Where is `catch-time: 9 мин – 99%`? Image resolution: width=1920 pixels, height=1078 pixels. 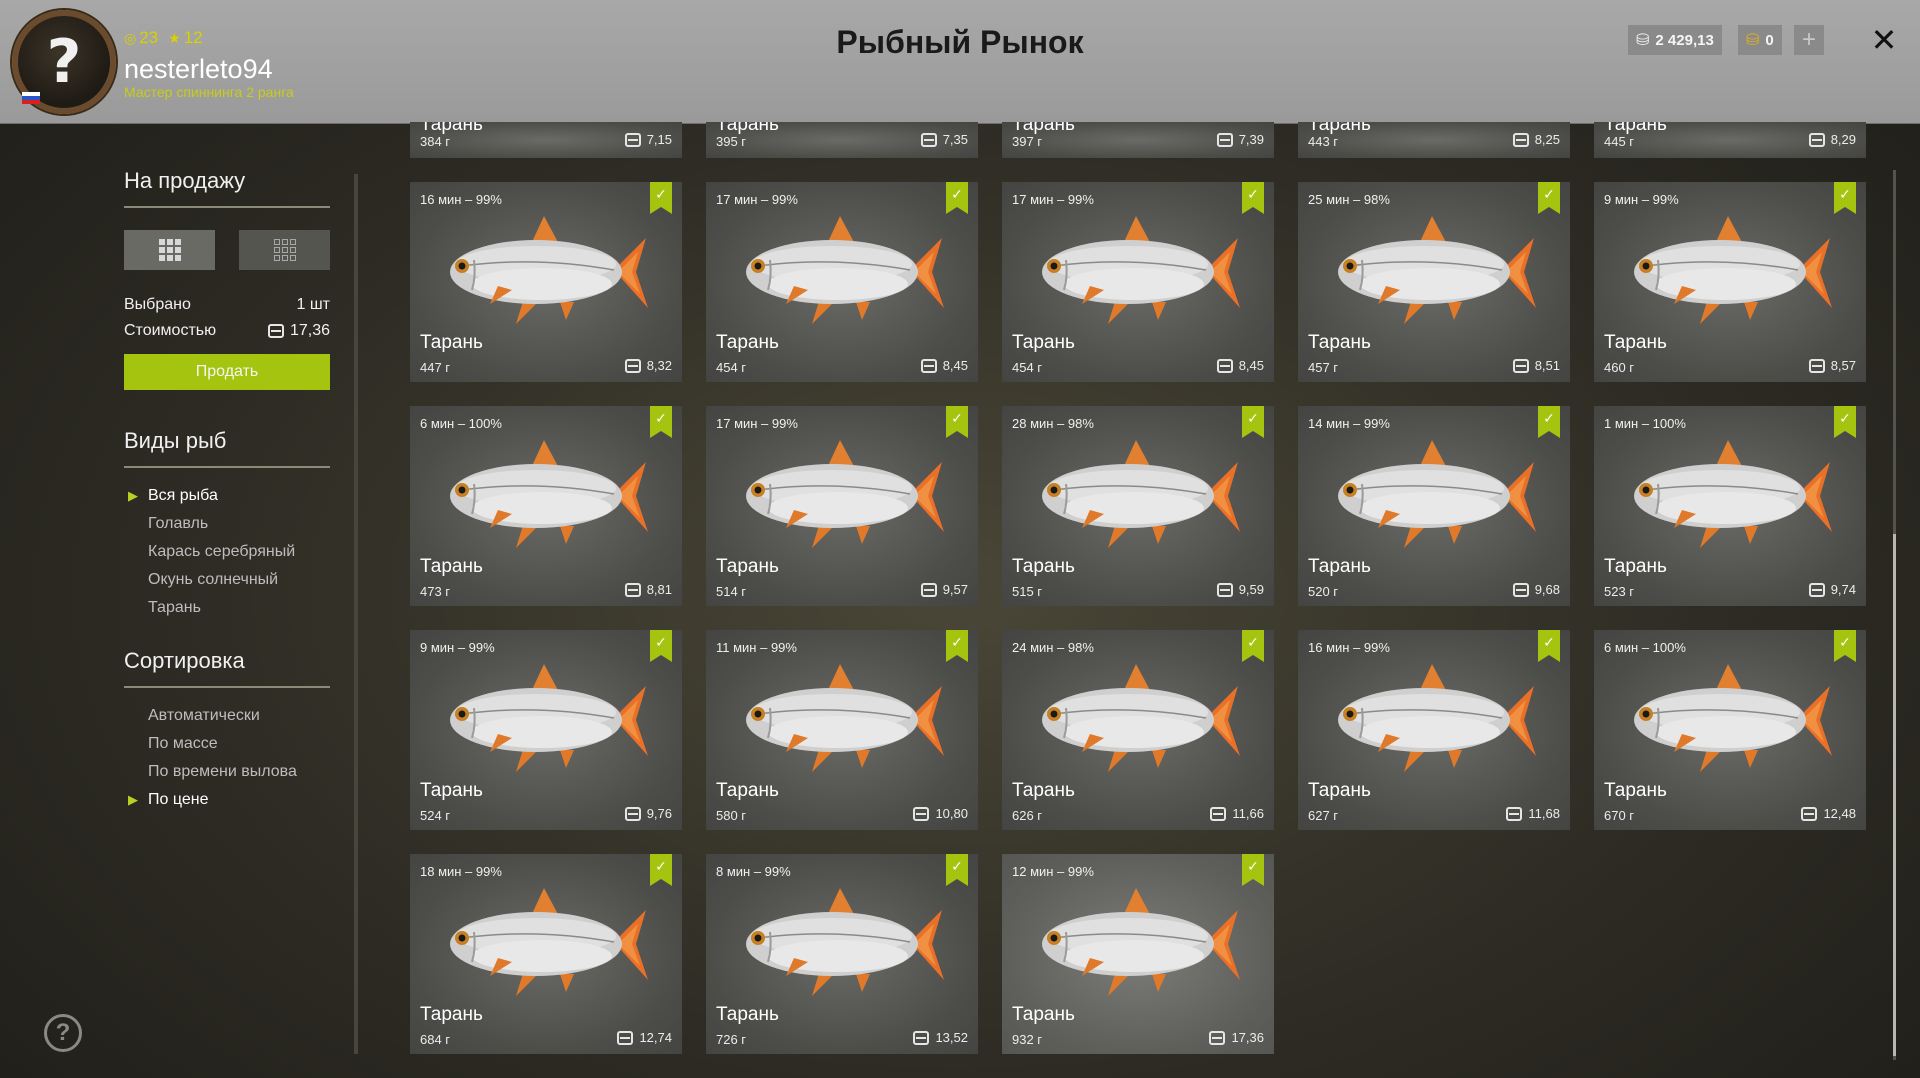
catch-time: 9 мин – 99% is located at coordinates (457, 647).